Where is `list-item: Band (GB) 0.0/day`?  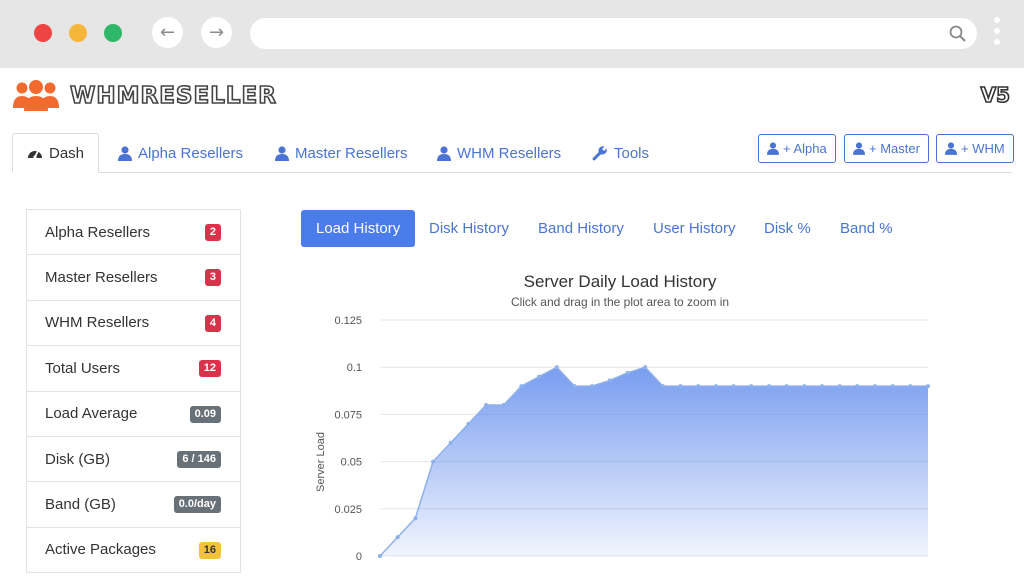 list-item: Band (GB) 0.0/day is located at coordinates (133, 505).